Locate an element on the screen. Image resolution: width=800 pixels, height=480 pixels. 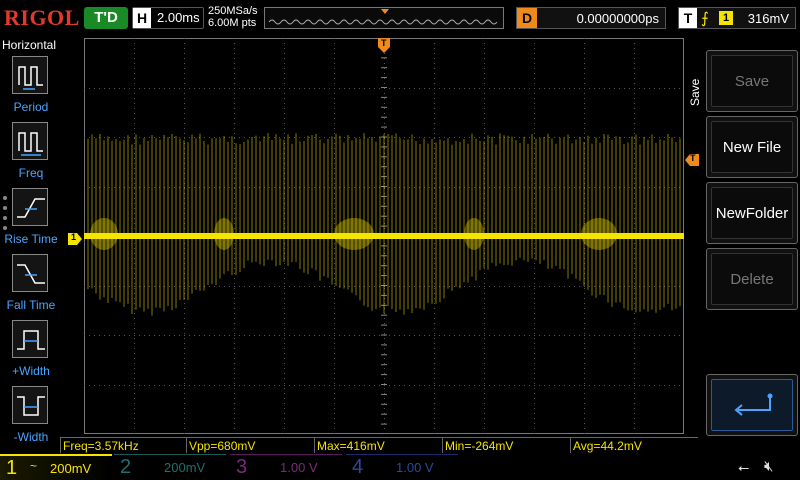
delete-button: Delete is located at coordinates (752, 279).